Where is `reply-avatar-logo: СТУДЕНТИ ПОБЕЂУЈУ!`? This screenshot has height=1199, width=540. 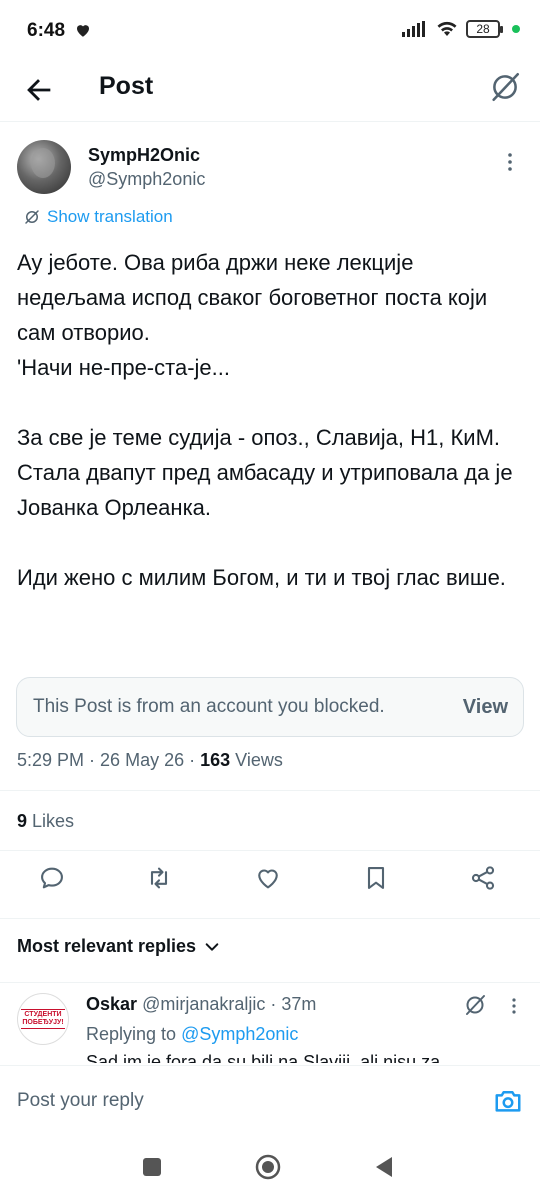
reply-avatar-logo: СТУДЕНТИ ПОБЕЂУЈУ! is located at coordinates (43, 1019).